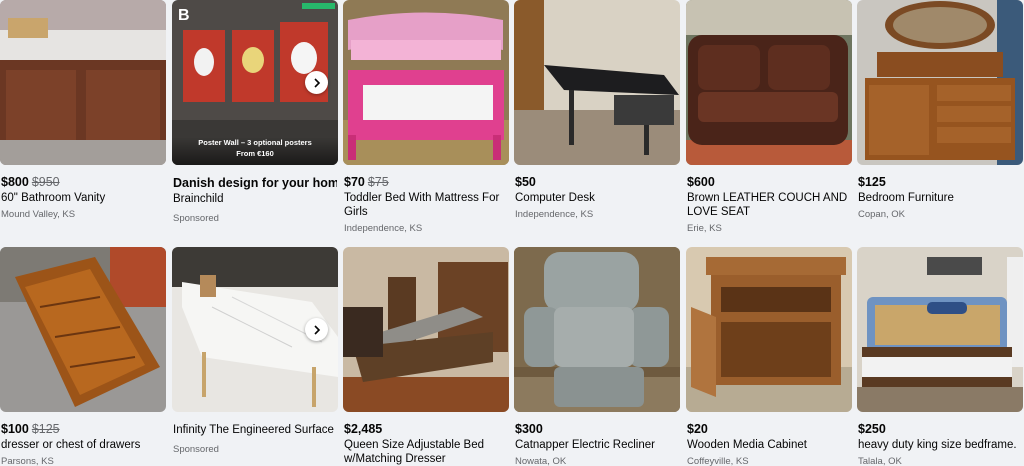 Image resolution: width=1024 pixels, height=466 pixels. Describe the element at coordinates (767, 205) in the screenshot. I see `listing-title: Brown LEATHER COUCH AND LOVE SEAT` at that location.